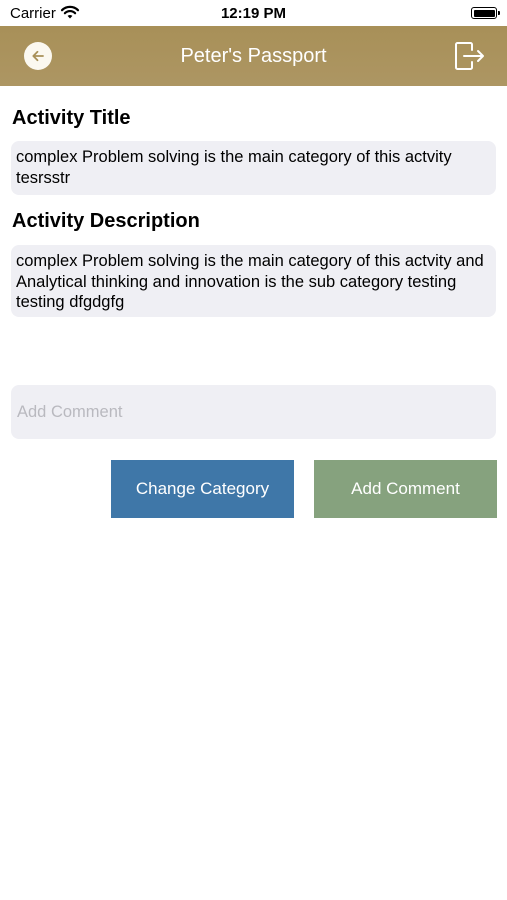 Image resolution: width=507 pixels, height=900 pixels. I want to click on page-title: Peter's Passport, so click(253, 56).